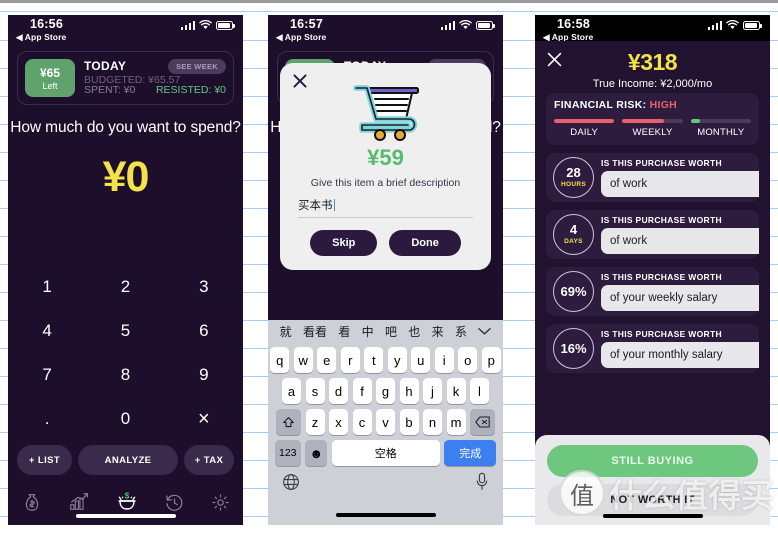  What do you see at coordinates (456, 422) in the screenshot?
I see `key-m: m` at bounding box center [456, 422].